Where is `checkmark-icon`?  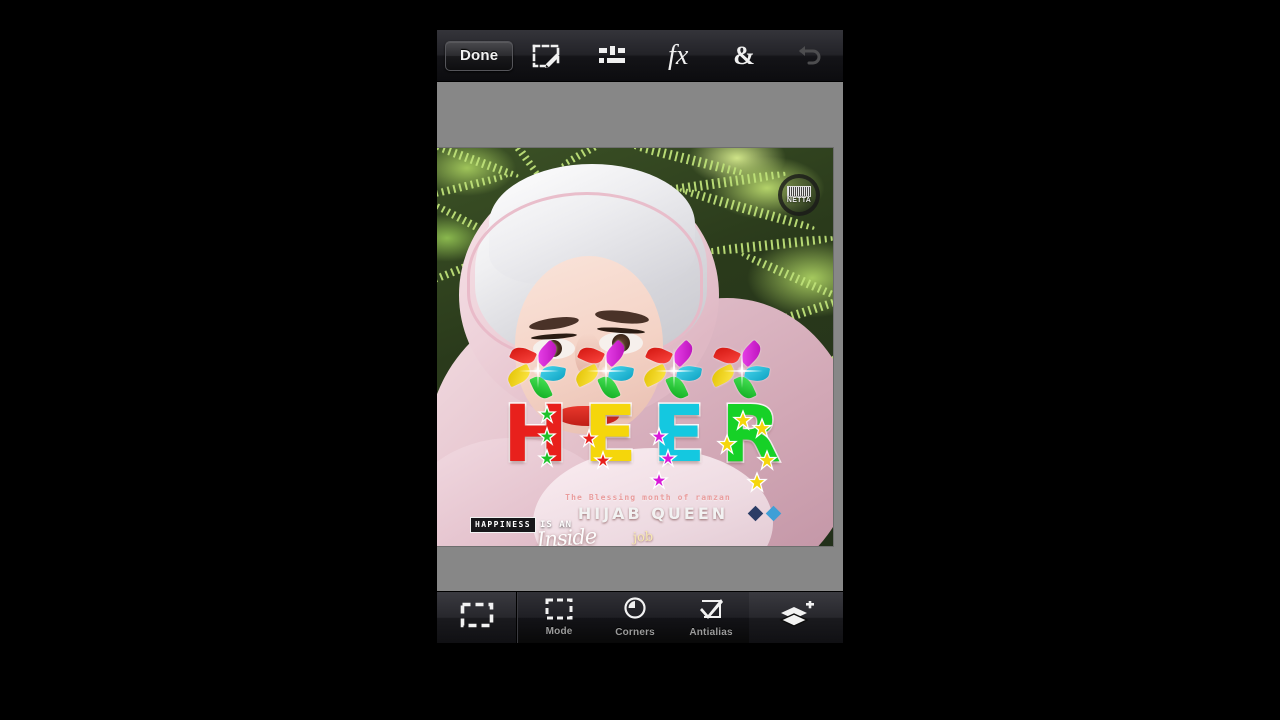
checkmark-icon is located at coordinates (711, 611).